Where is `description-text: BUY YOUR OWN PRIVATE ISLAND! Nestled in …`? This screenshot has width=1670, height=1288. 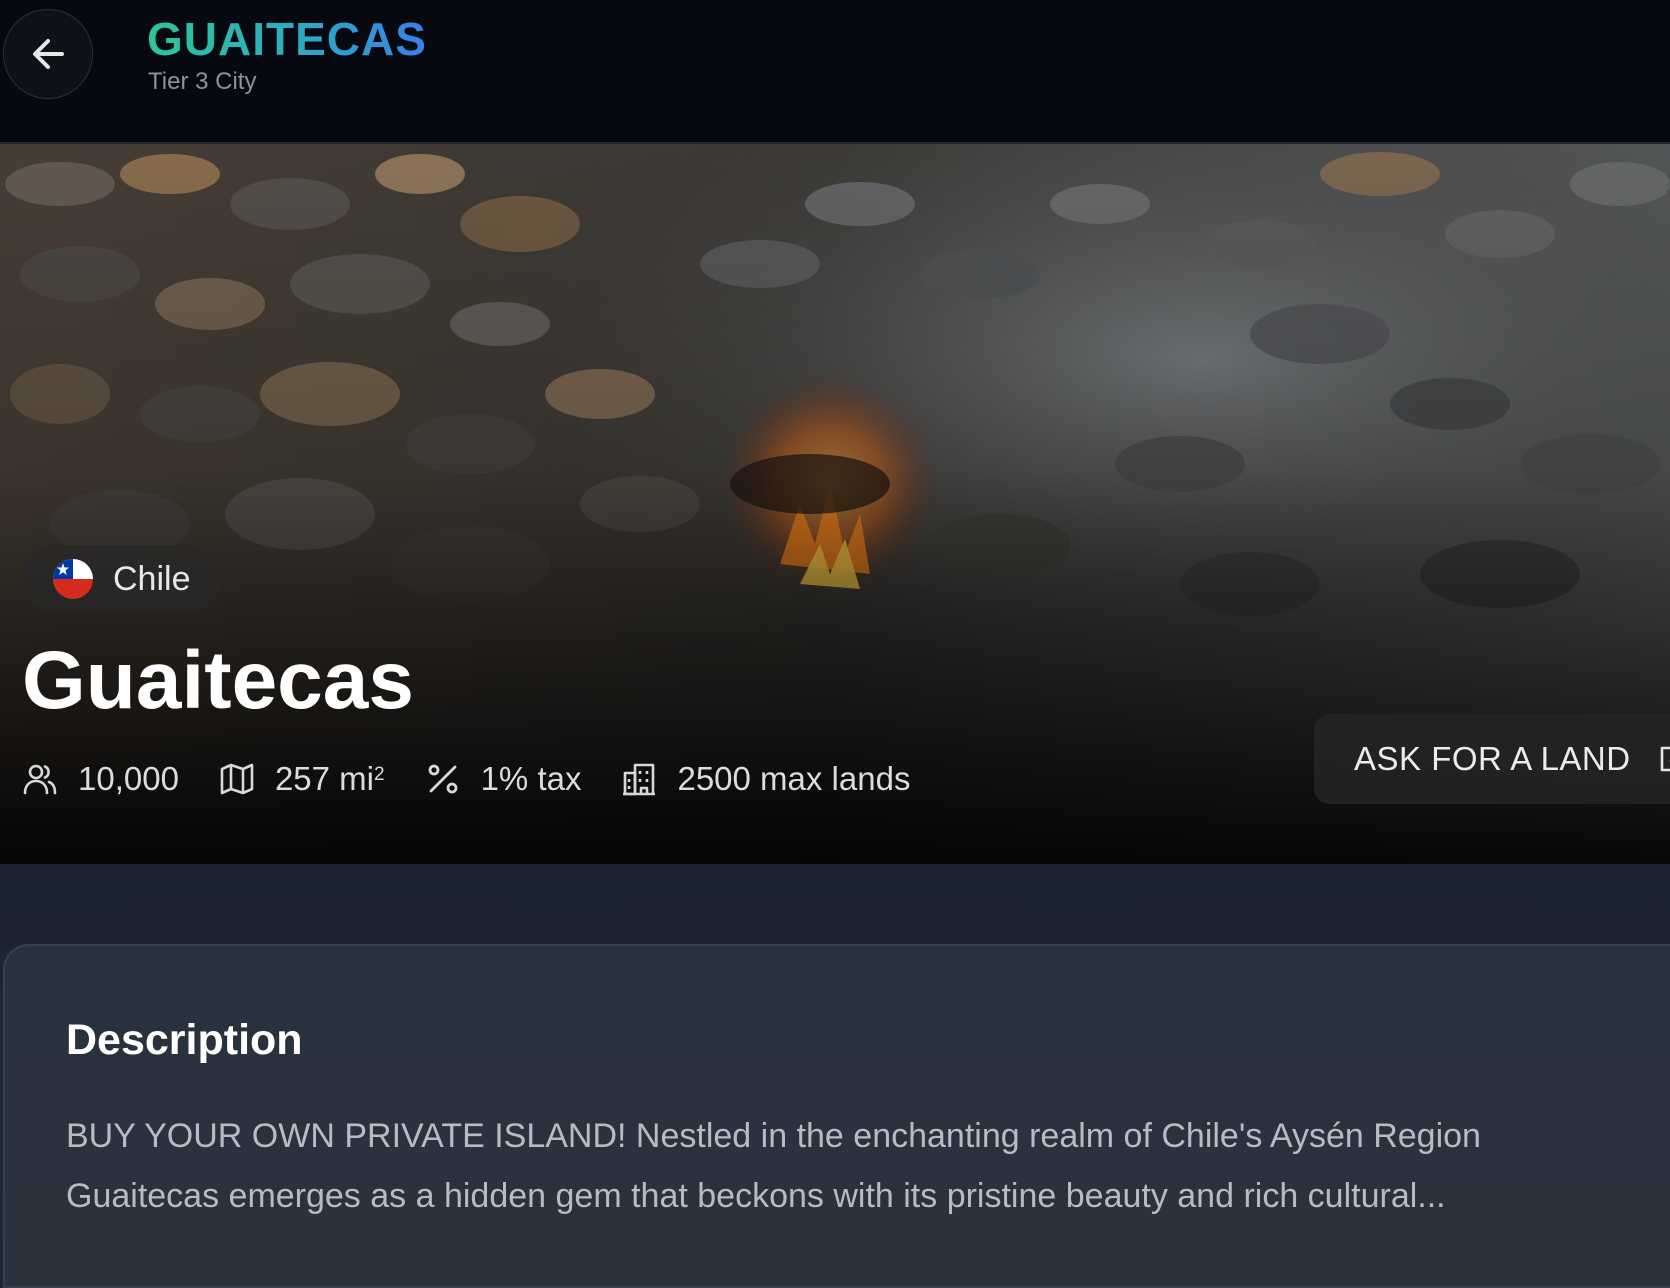 description-text: BUY YOUR OWN PRIVATE ISLAND! Nestled in … is located at coordinates (868, 1166).